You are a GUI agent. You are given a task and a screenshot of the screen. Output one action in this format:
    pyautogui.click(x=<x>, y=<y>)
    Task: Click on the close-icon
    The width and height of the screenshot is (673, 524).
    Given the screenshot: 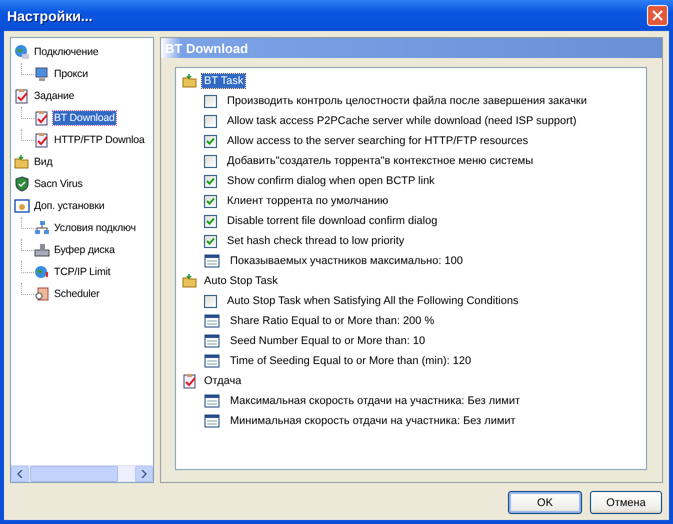 What is the action you would take?
    pyautogui.click(x=657, y=15)
    